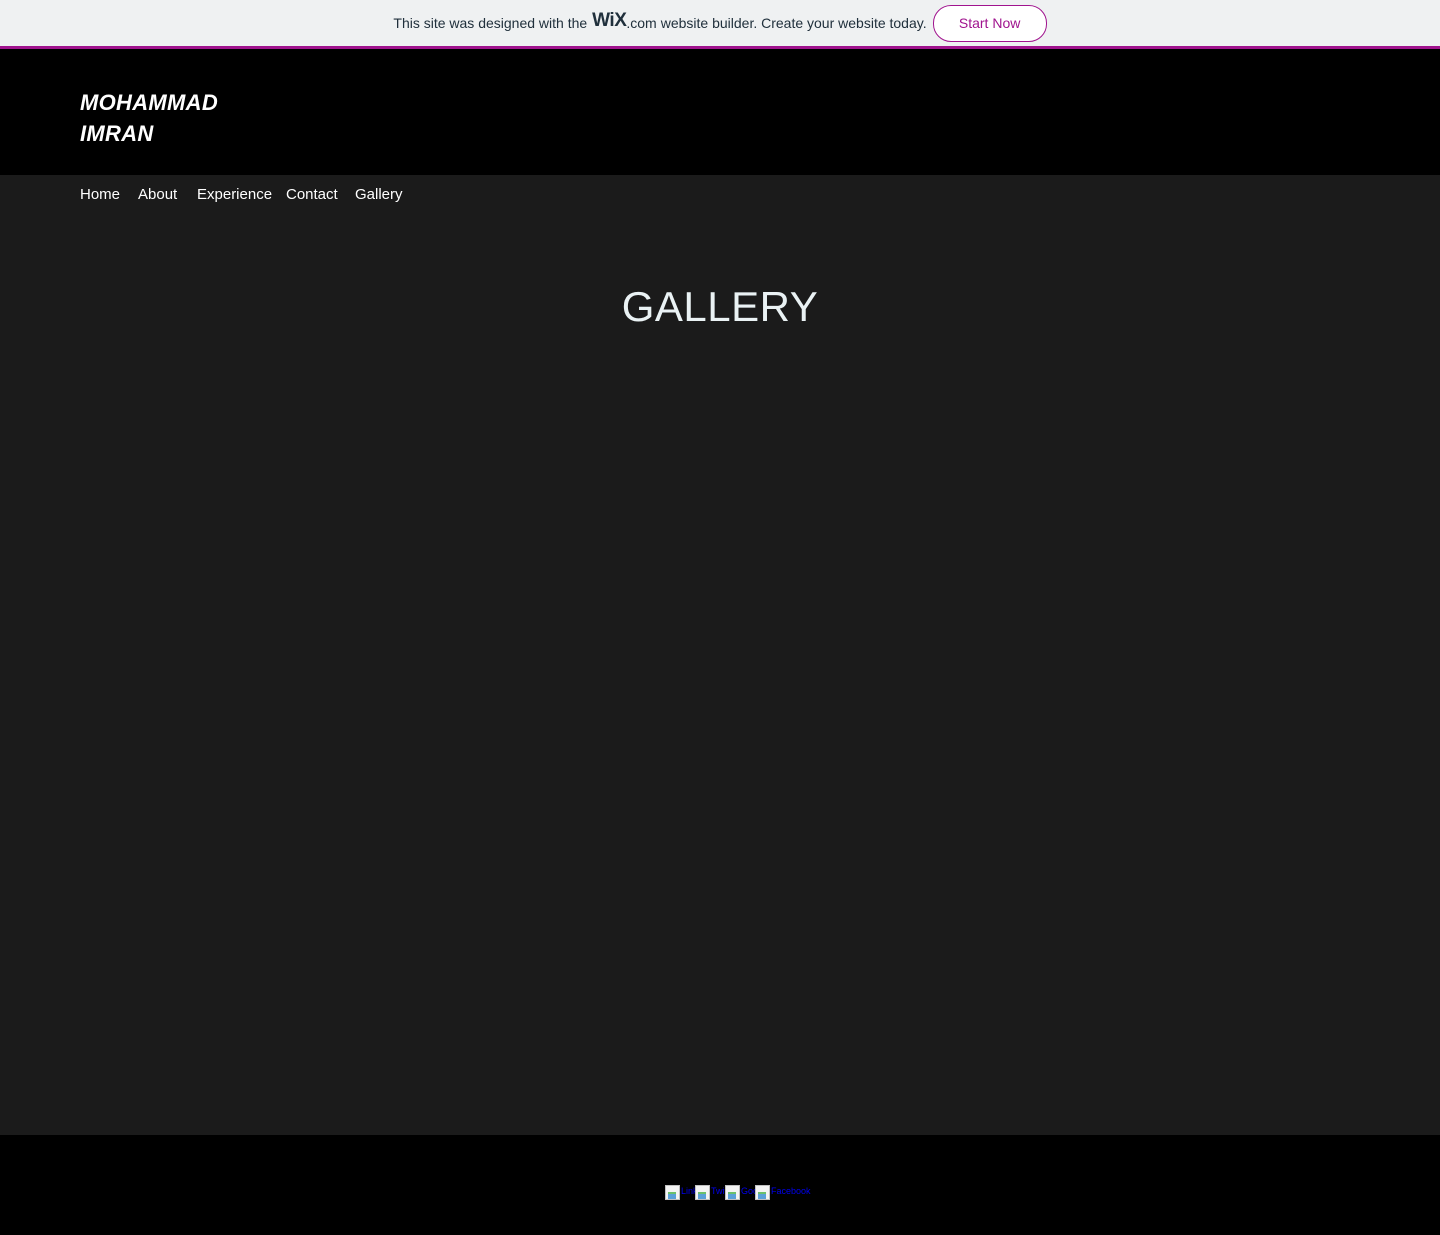  Describe the element at coordinates (791, 1191) in the screenshot. I see `social-alt-text: Facebook` at that location.